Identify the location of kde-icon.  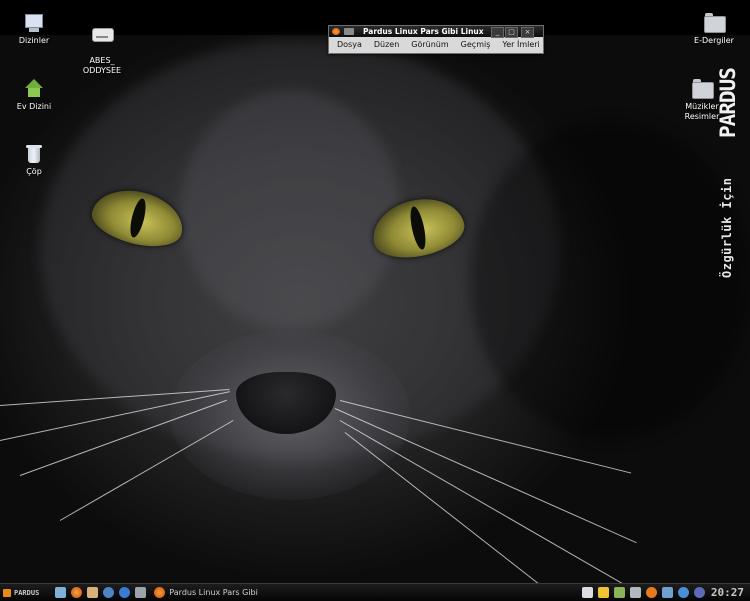
(699, 592).